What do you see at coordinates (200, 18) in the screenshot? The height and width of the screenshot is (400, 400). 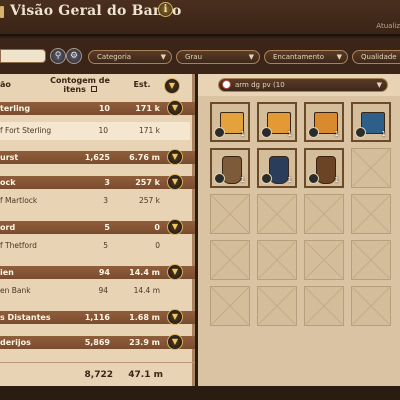 I see `title-bar: Visão Geral do Banco i Atualiz` at bounding box center [200, 18].